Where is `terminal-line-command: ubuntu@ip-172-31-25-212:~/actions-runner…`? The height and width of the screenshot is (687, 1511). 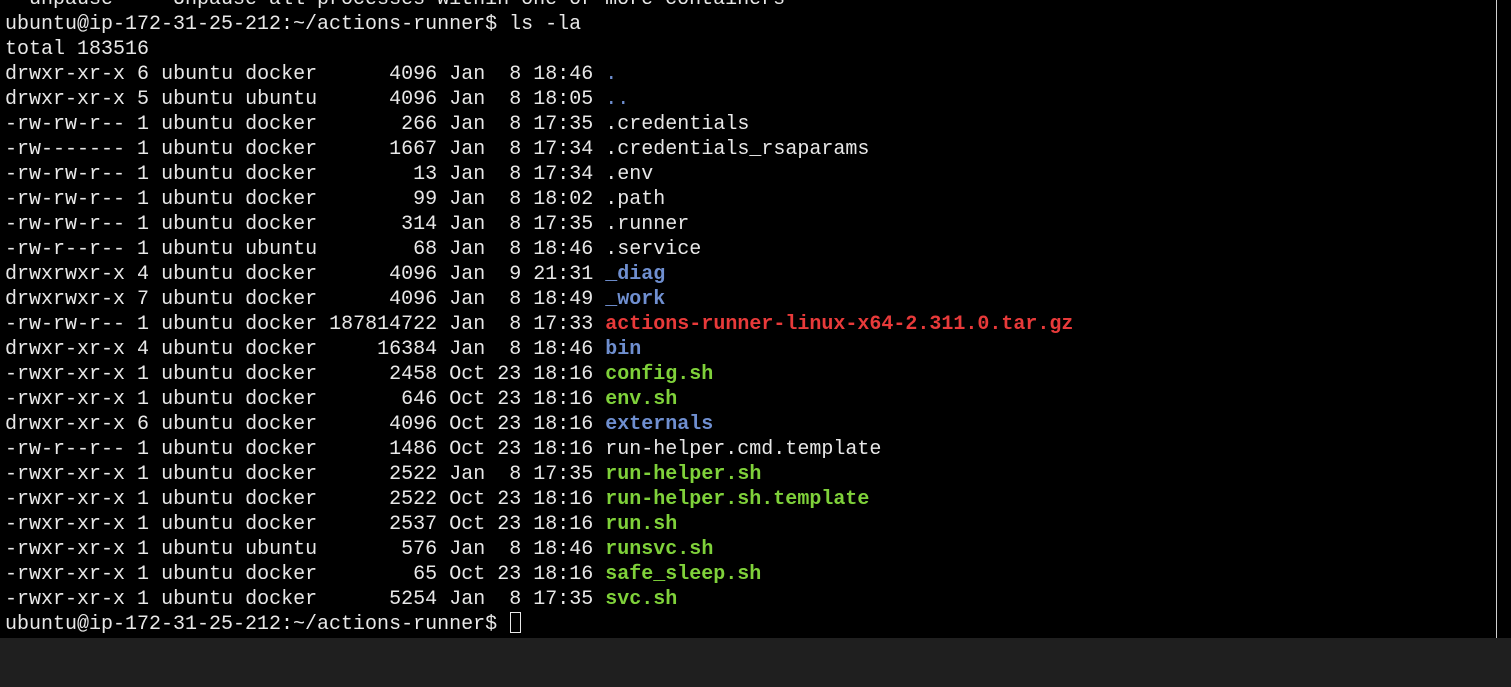 terminal-line-command: ubuntu@ip-172-31-25-212:~/actions-runner… is located at coordinates (539, 24).